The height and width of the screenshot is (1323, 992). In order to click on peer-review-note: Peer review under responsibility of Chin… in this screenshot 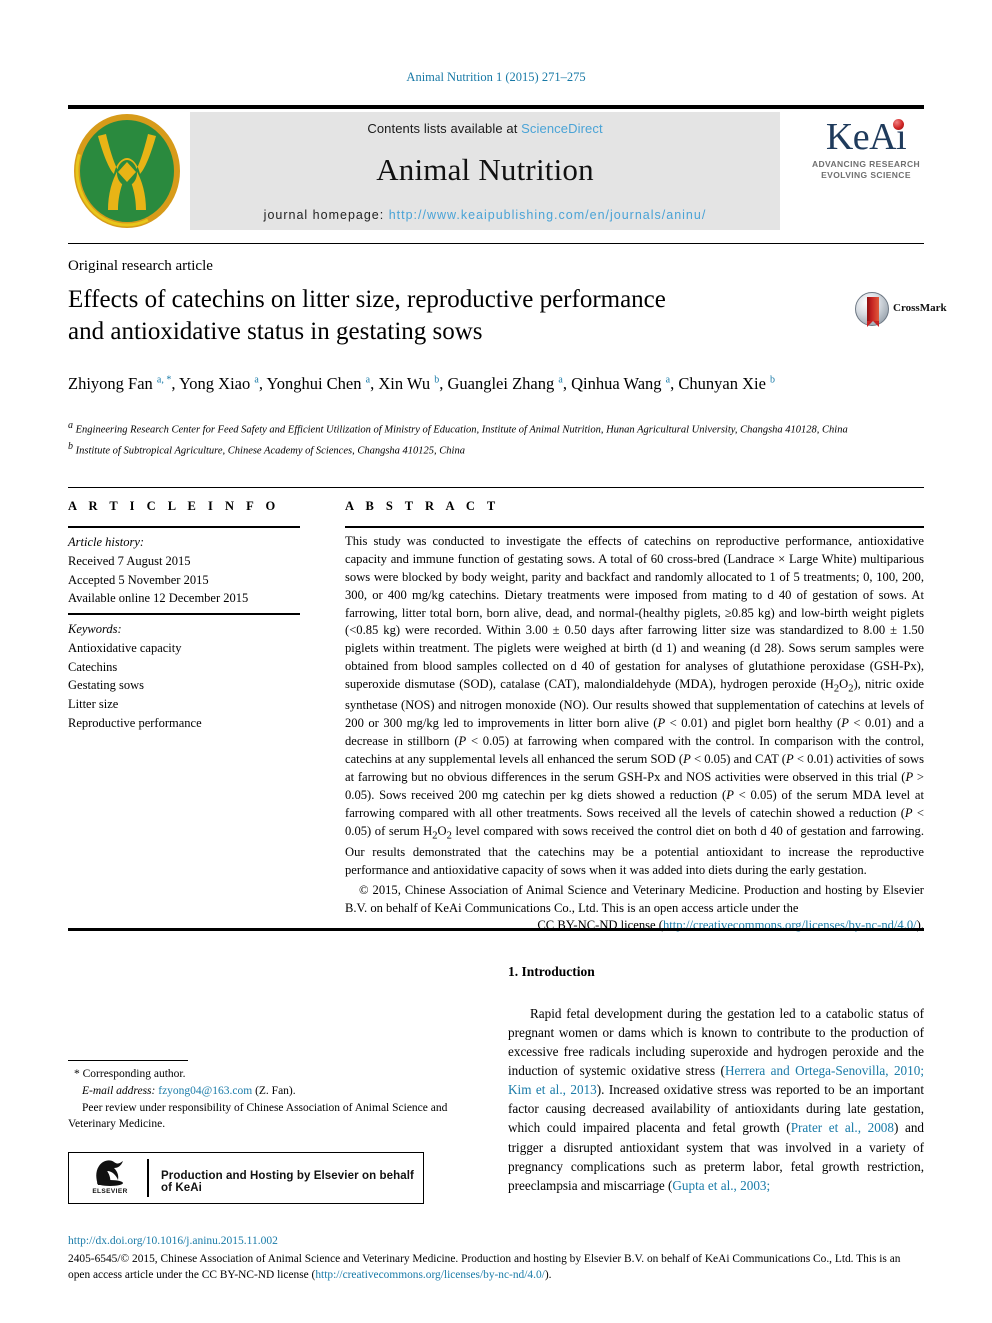, I will do `click(258, 1116)`.